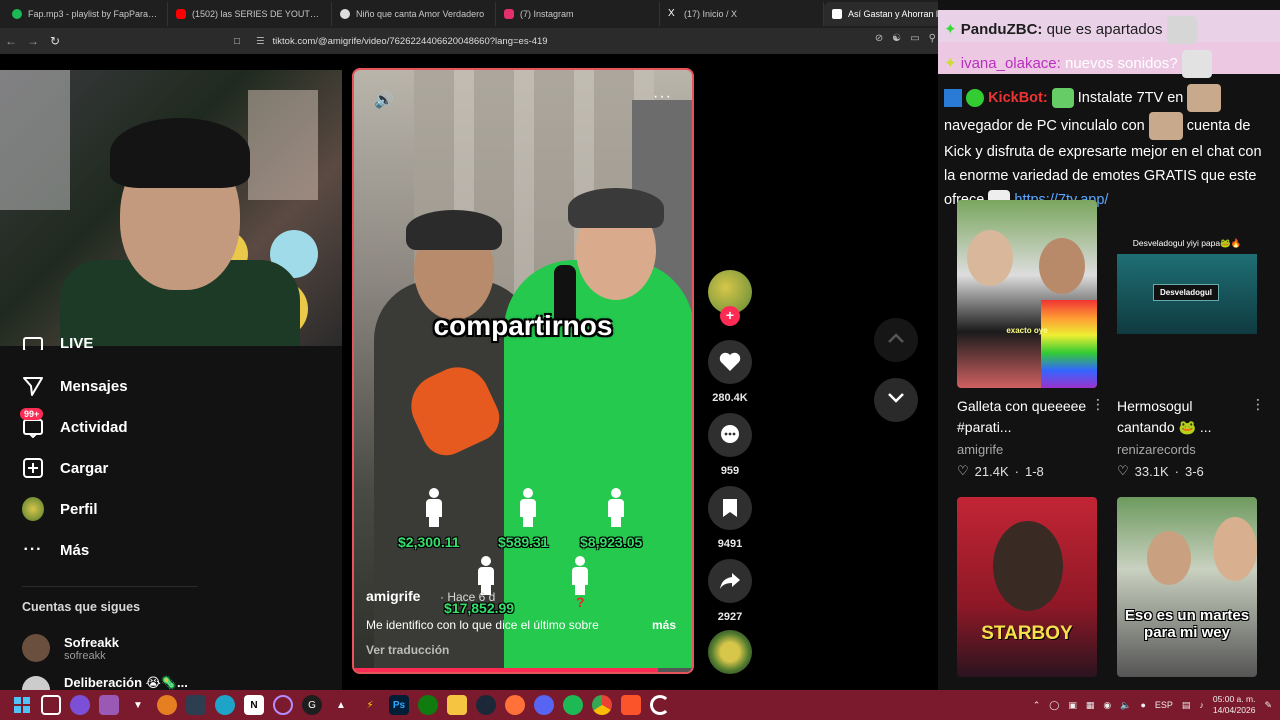 The image size is (1280, 720). I want to click on recommended-author: renizarecords, so click(1187, 449).